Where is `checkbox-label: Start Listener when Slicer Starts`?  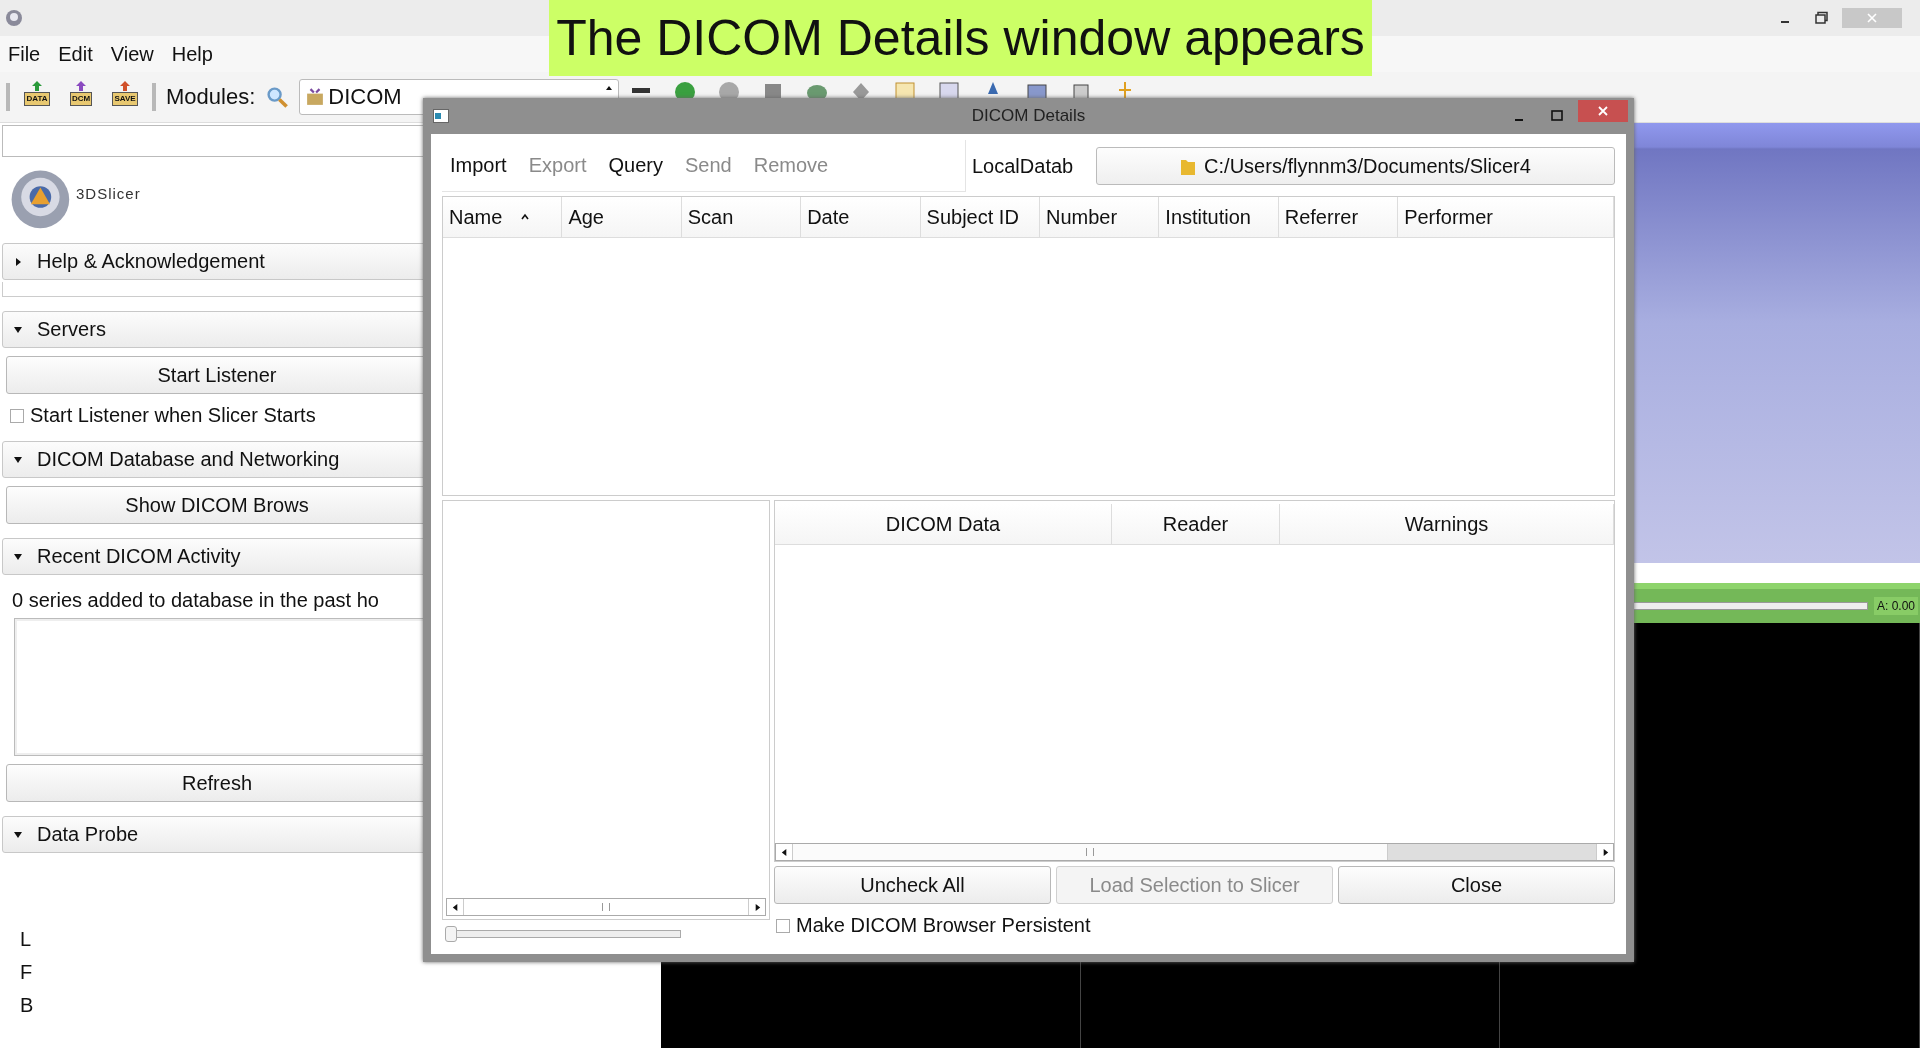 checkbox-label: Start Listener when Slicer Starts is located at coordinates (173, 415).